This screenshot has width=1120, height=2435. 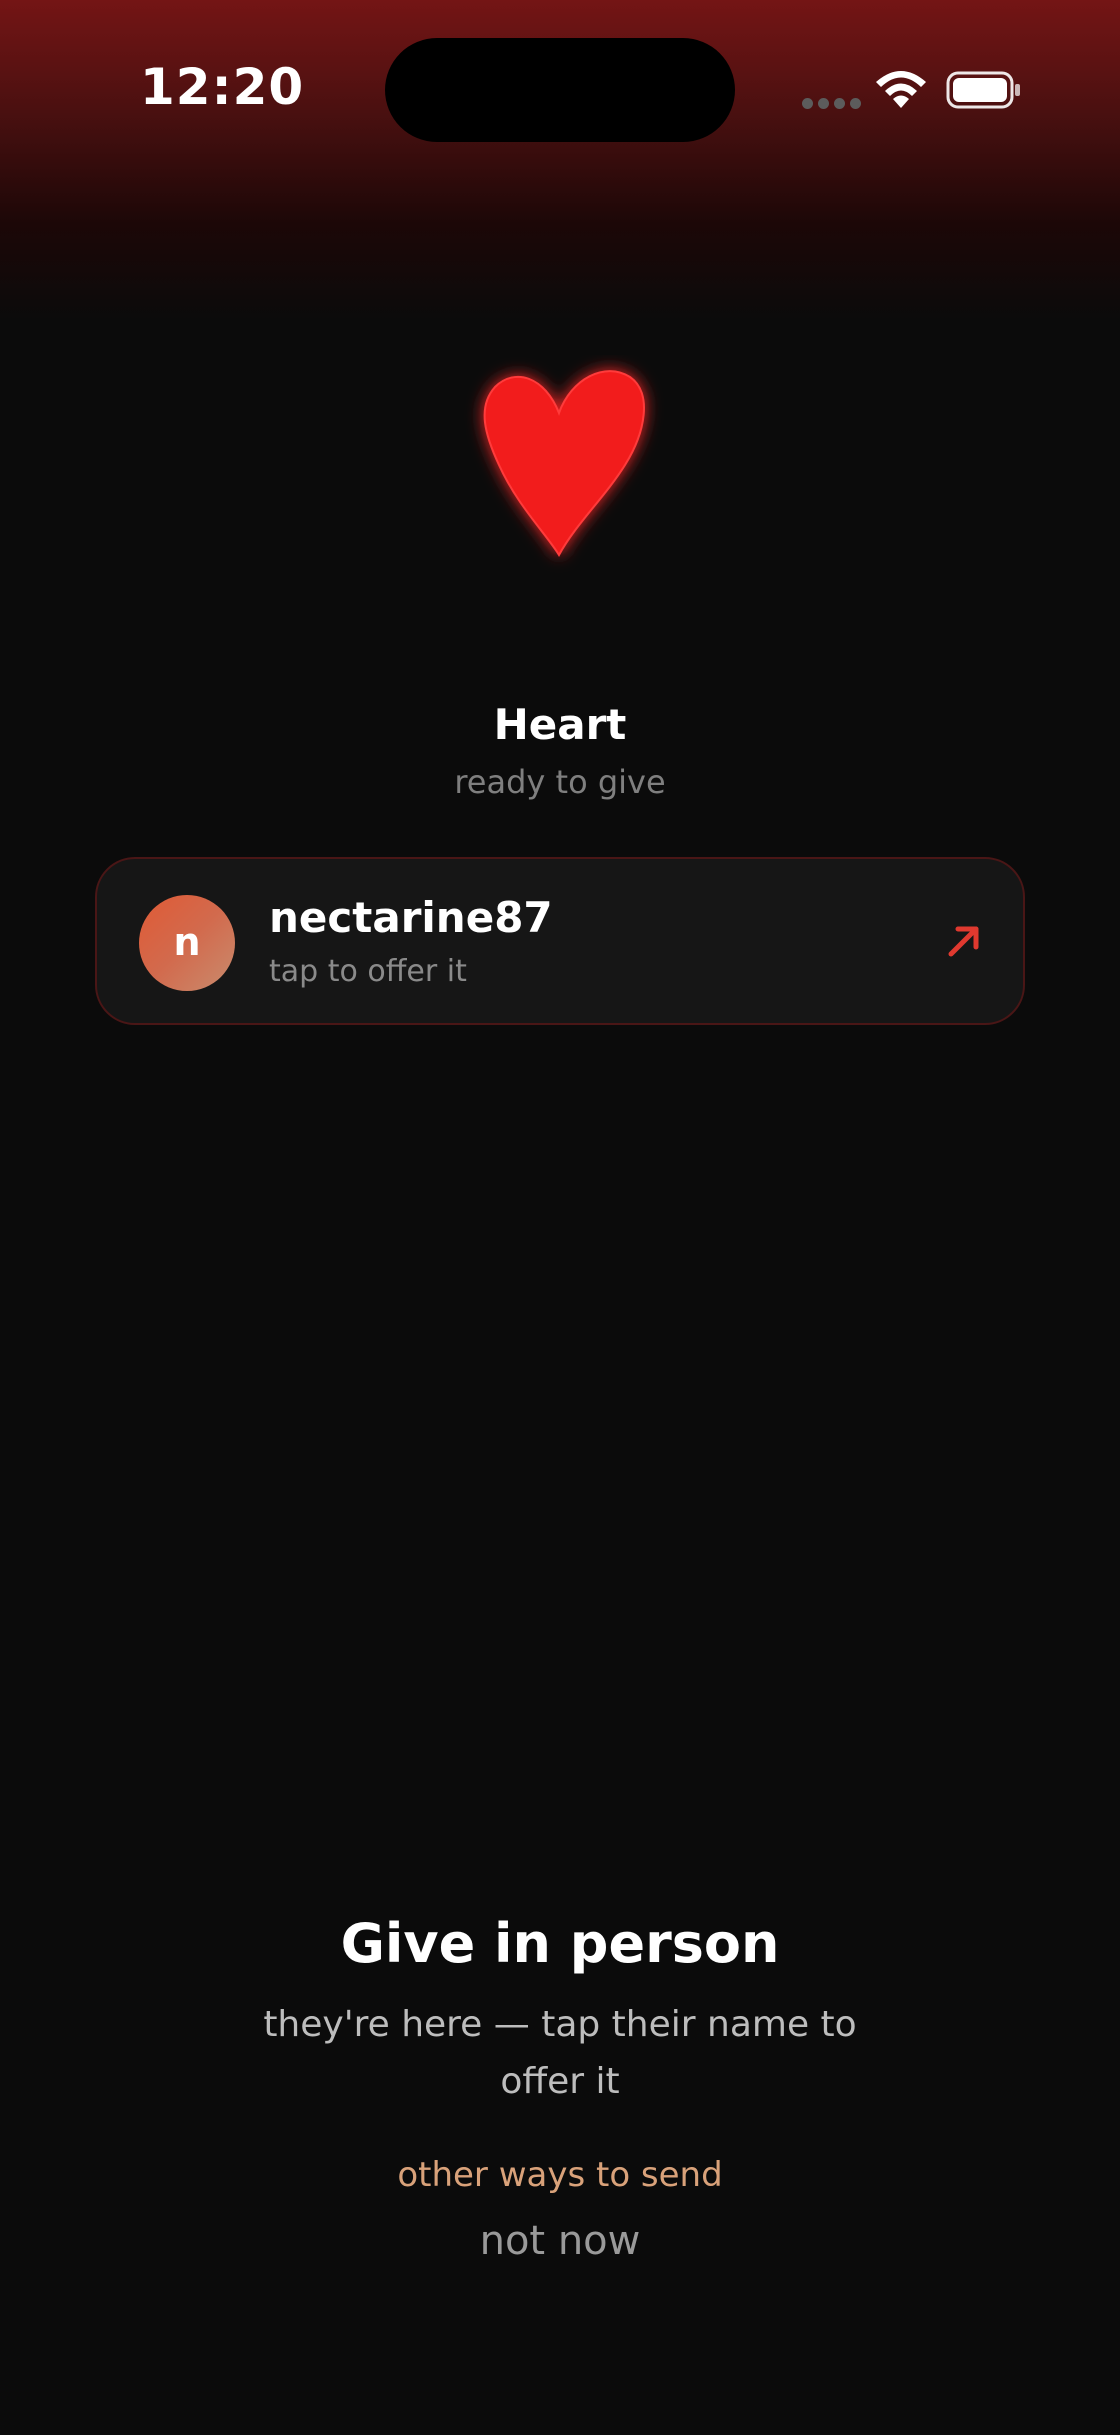 What do you see at coordinates (983, 90) in the screenshot?
I see `battery-icon` at bounding box center [983, 90].